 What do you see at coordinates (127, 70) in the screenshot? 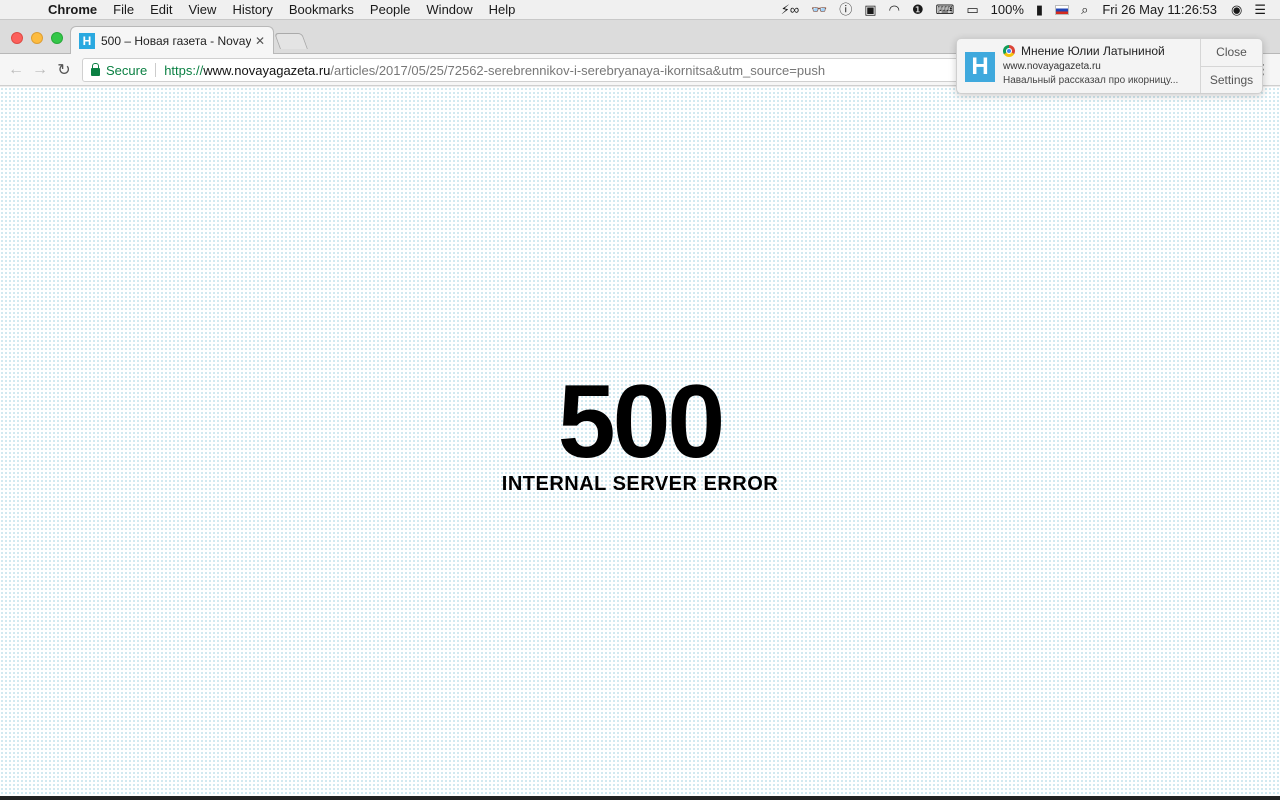
I see `secure-label: Secure` at bounding box center [127, 70].